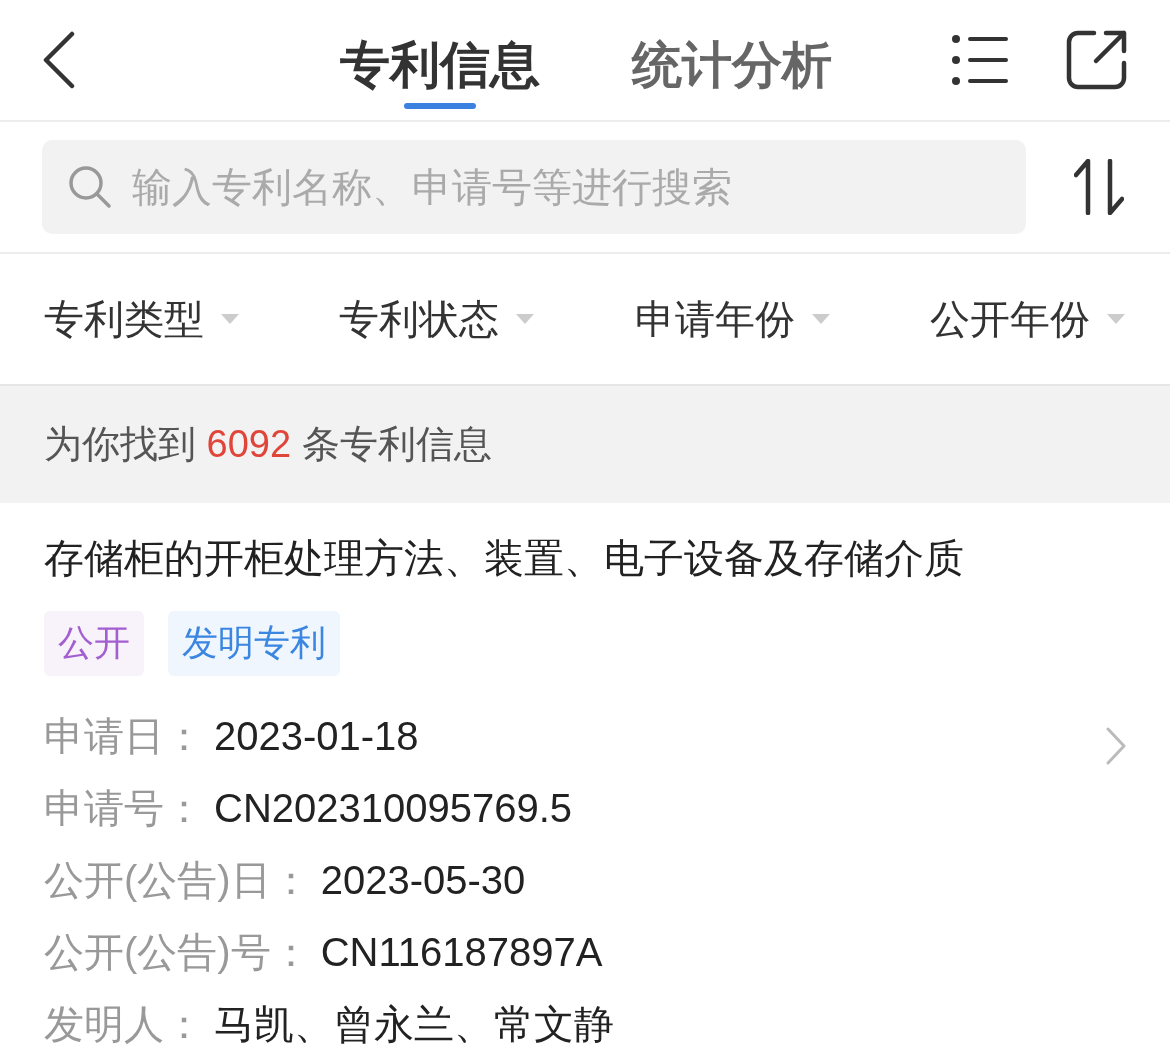 The width and height of the screenshot is (1170, 1061). Describe the element at coordinates (124, 736) in the screenshot. I see `field-label: 申请日：` at that location.